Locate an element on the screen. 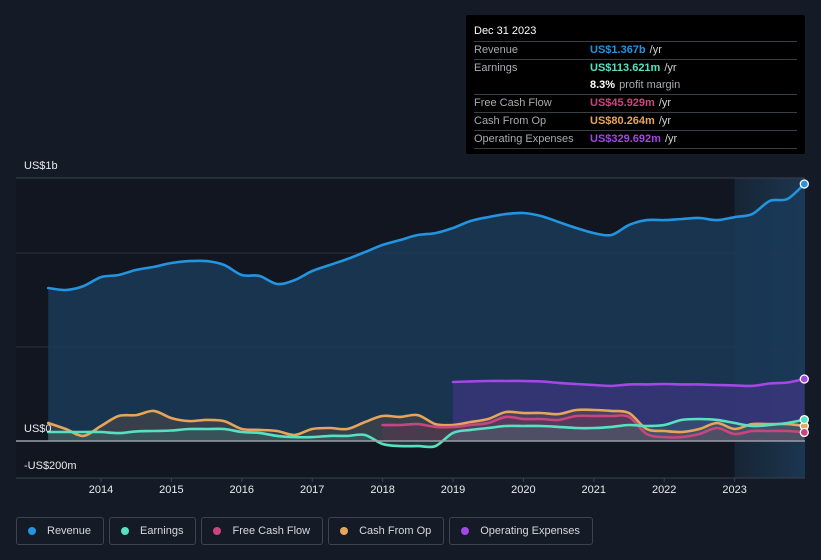 This screenshot has height=560, width=821. tooltip-row-revenue: Revenue US$1.367b /yr is located at coordinates (635, 51).